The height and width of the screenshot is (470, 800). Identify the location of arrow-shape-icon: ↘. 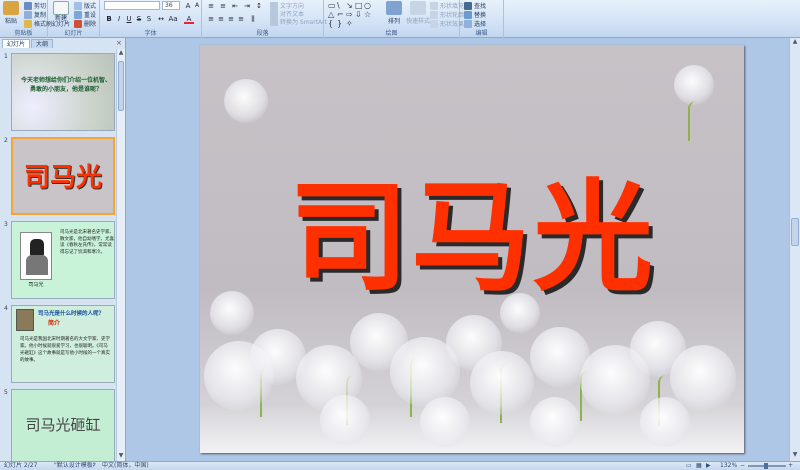
(349, 6).